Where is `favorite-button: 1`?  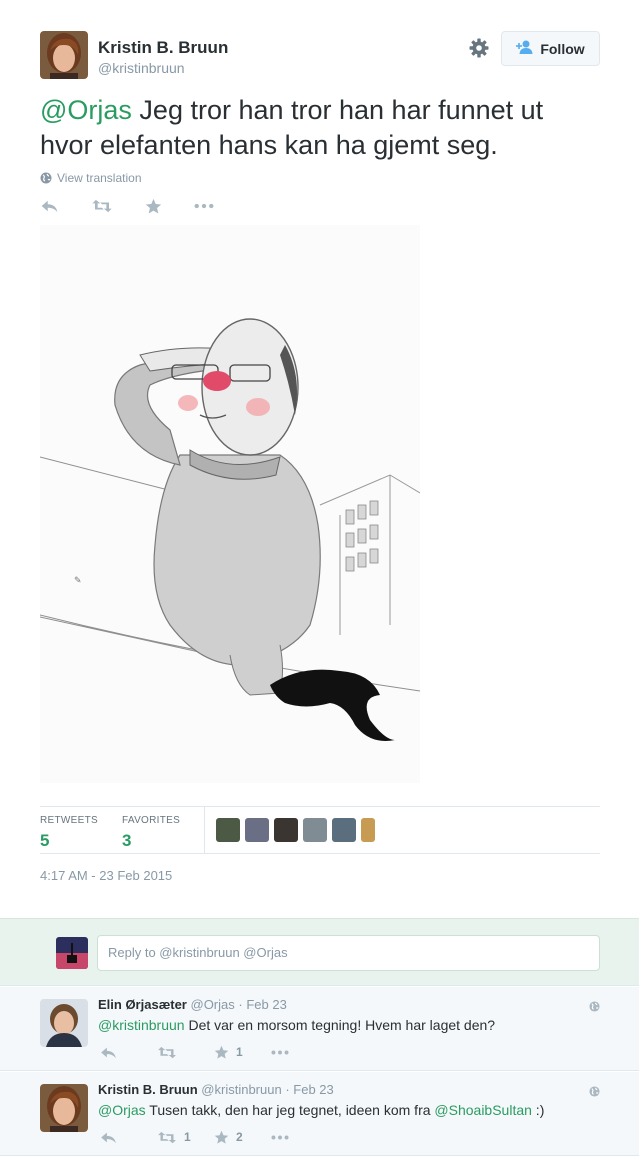
favorite-button: 1 is located at coordinates (242, 1052).